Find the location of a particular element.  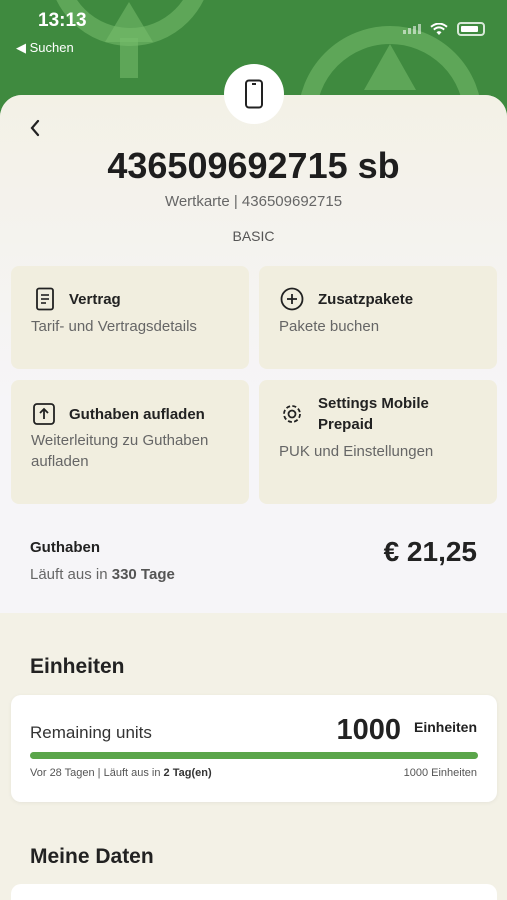

units-progress-bar is located at coordinates (254, 755).